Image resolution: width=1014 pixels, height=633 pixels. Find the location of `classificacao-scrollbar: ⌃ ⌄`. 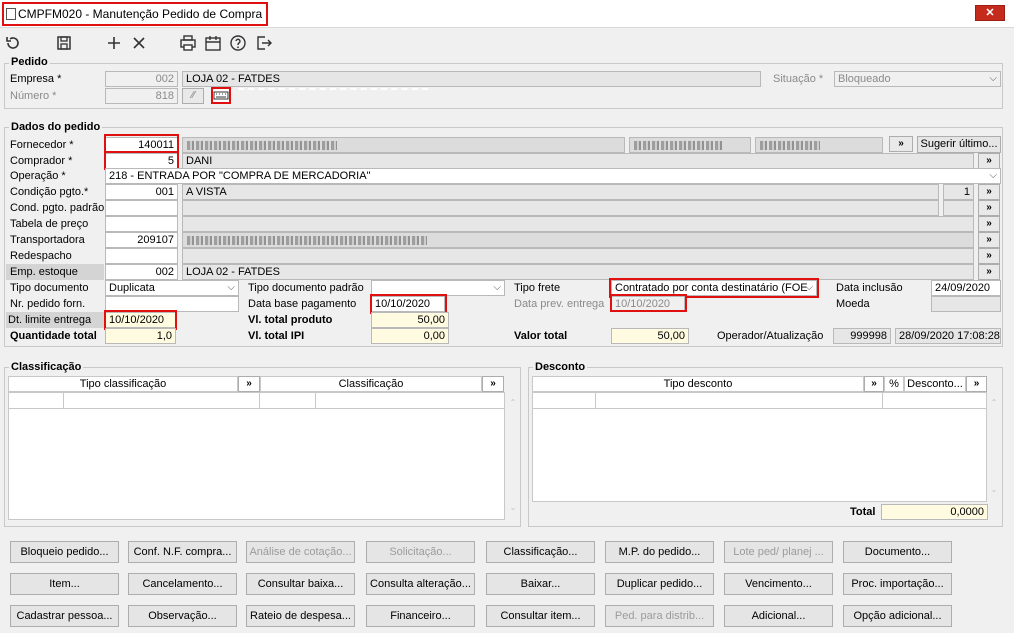

classificacao-scrollbar: ⌃ ⌄ is located at coordinates (513, 456).